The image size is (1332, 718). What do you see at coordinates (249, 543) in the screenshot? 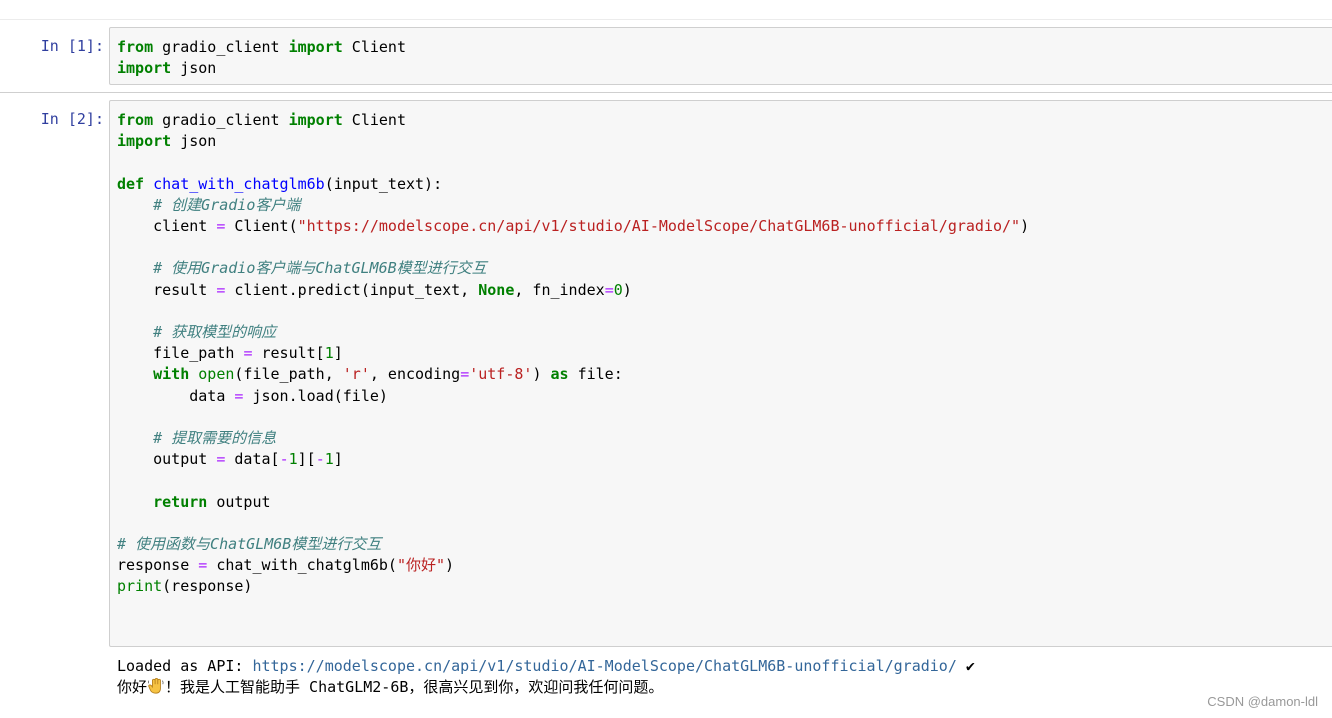
I see `code-token: # 使用函数与ChatGLM6B模型进行交互` at bounding box center [249, 543].